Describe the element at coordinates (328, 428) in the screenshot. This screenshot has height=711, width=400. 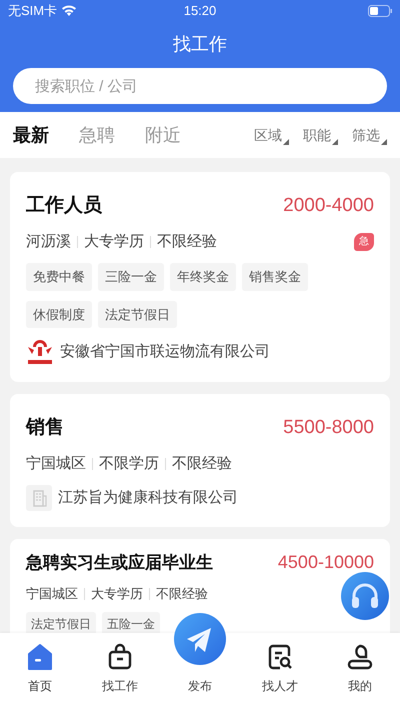
I see `salary-range: 5500-8000` at that location.